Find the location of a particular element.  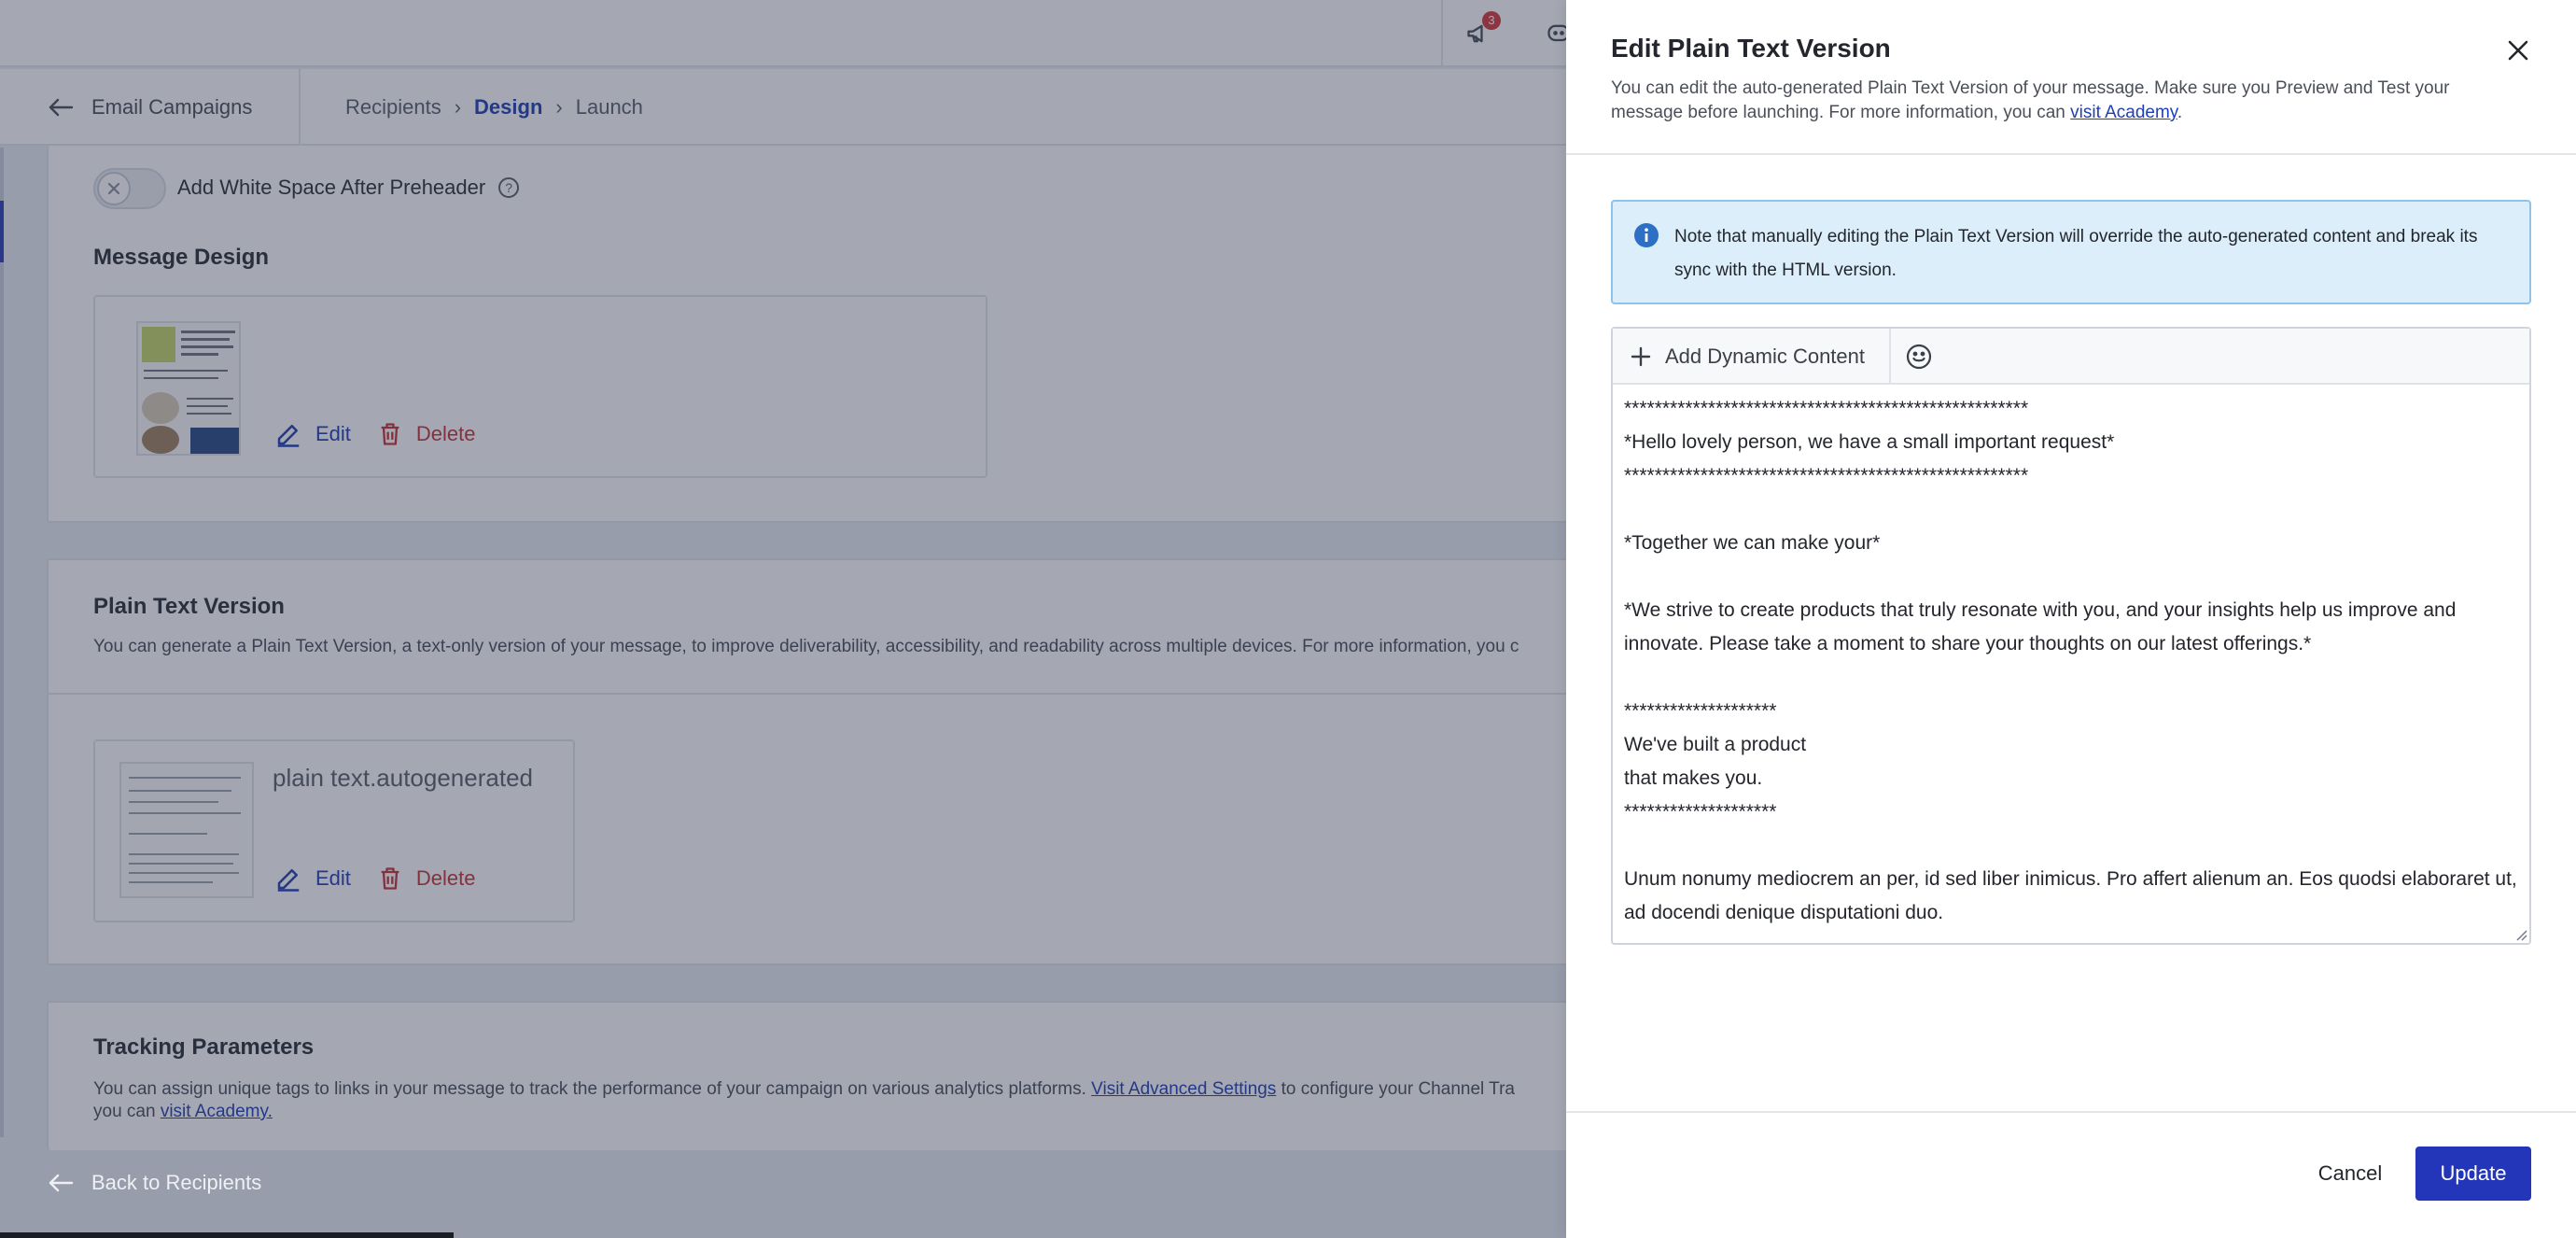

emoji-icon is located at coordinates (1919, 357).